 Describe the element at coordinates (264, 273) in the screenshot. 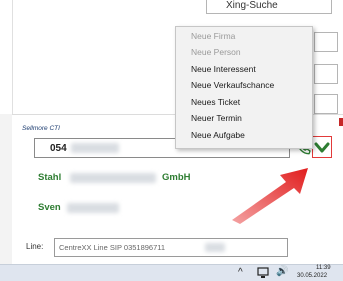

I see `network-icon` at that location.